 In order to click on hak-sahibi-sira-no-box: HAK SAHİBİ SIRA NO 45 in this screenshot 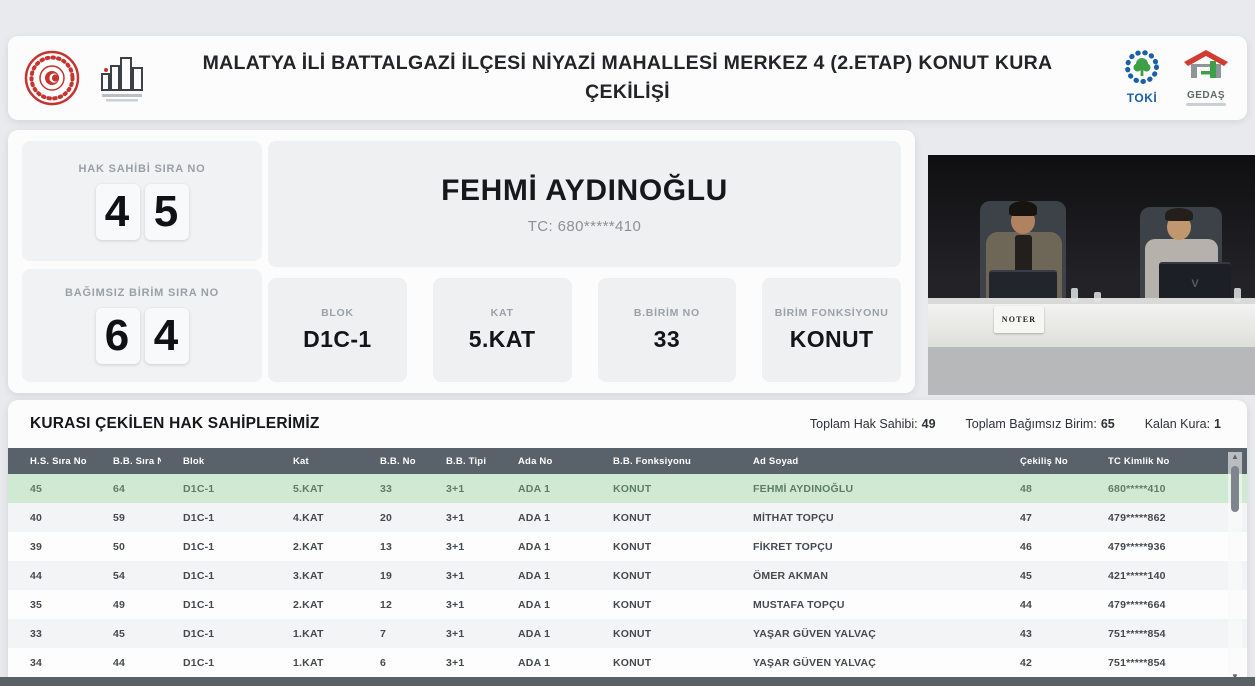, I will do `click(142, 201)`.